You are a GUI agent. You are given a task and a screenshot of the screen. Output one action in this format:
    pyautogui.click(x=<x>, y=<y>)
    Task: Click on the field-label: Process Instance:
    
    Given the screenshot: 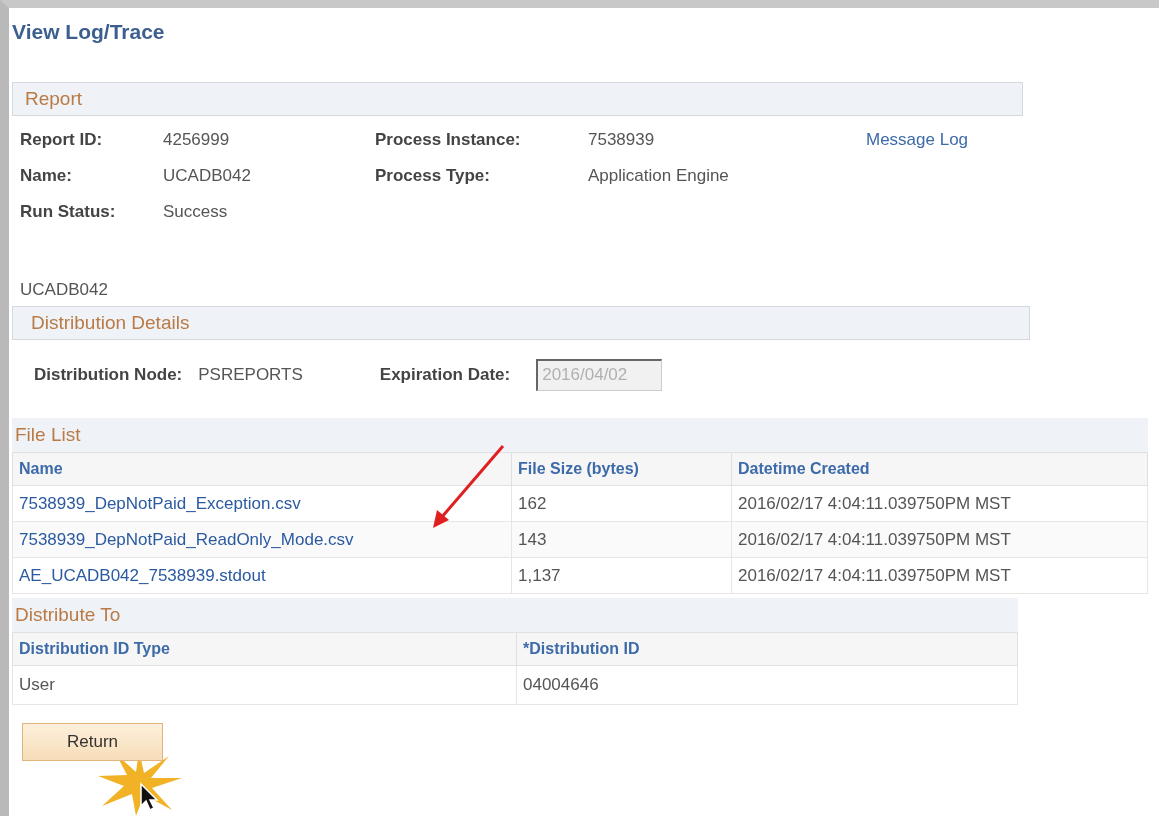 What is the action you would take?
    pyautogui.click(x=448, y=140)
    